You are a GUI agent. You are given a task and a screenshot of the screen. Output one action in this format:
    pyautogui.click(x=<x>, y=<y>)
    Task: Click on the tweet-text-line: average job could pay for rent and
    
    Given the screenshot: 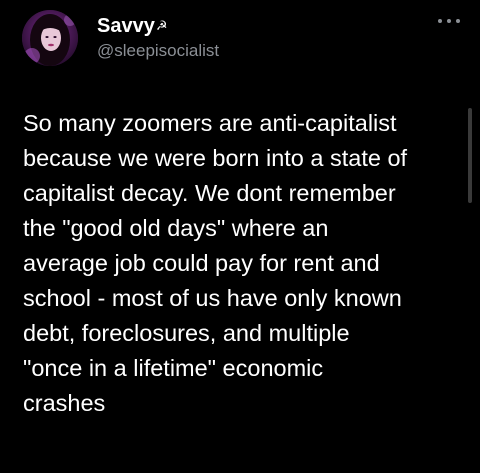 What is the action you would take?
    pyautogui.click(x=201, y=263)
    